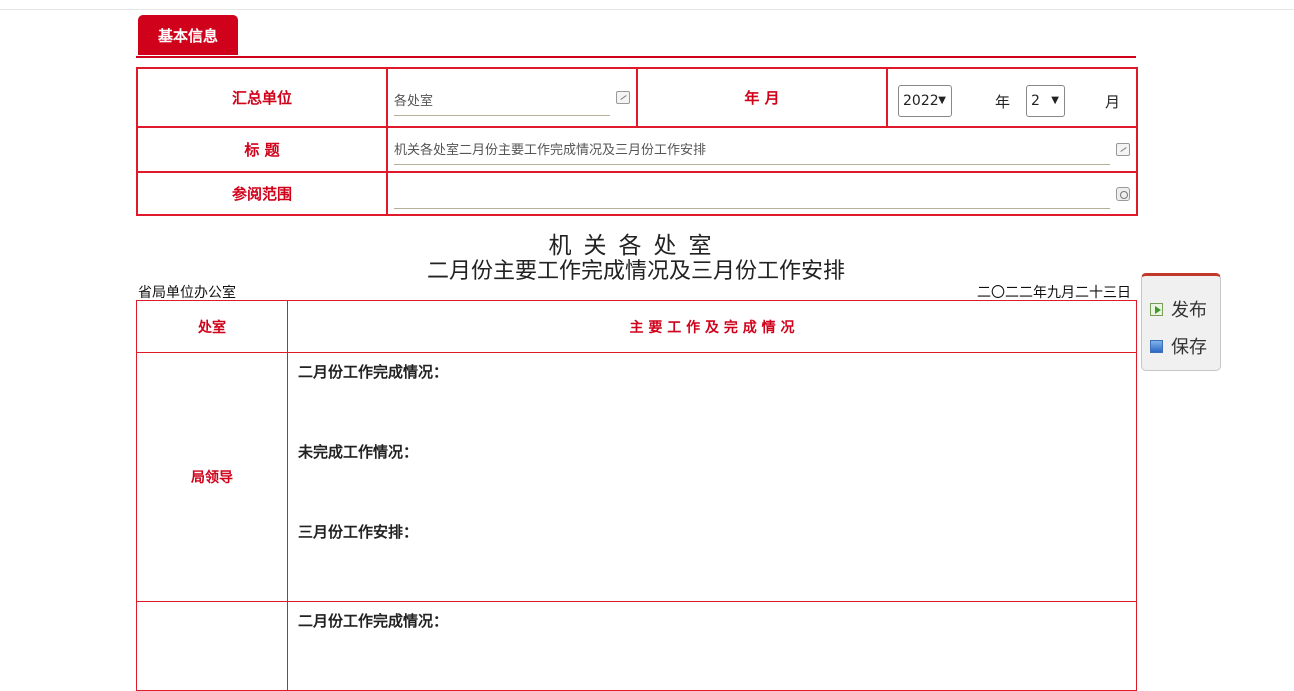 This screenshot has height=691, width=1294. What do you see at coordinates (636, 36) in the screenshot?
I see `tab-bar: 基本信息` at bounding box center [636, 36].